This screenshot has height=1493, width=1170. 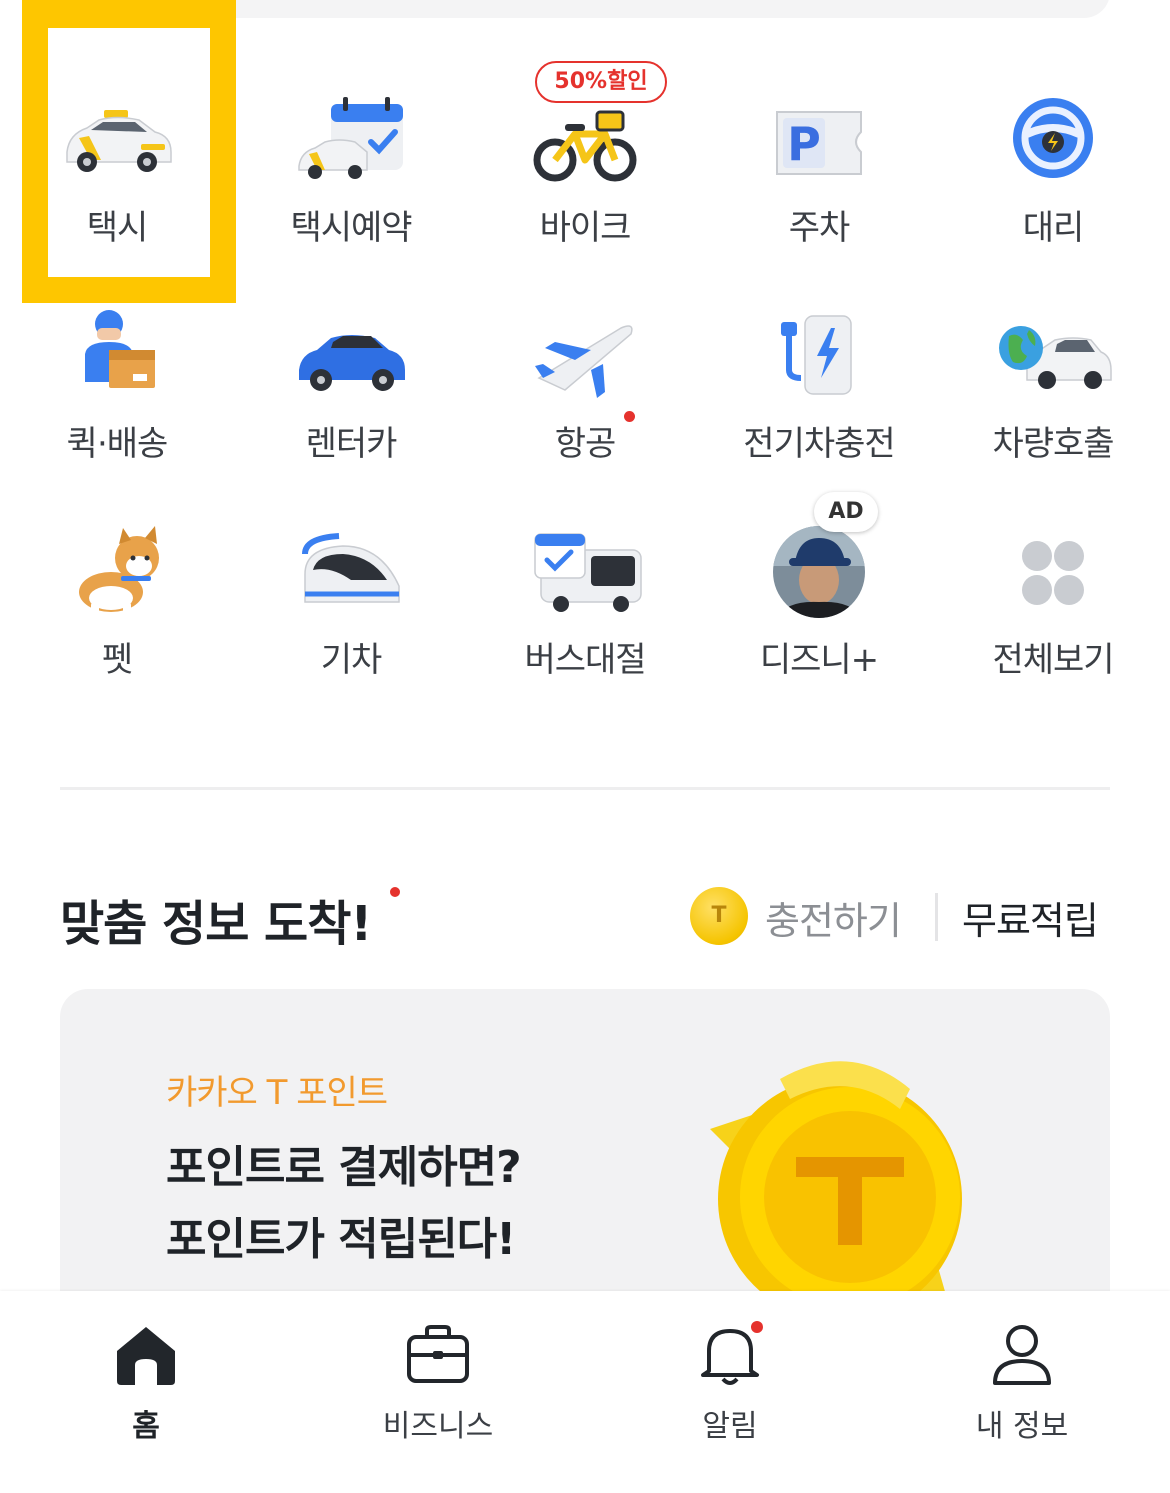 I want to click on section-divider, so click(x=585, y=788).